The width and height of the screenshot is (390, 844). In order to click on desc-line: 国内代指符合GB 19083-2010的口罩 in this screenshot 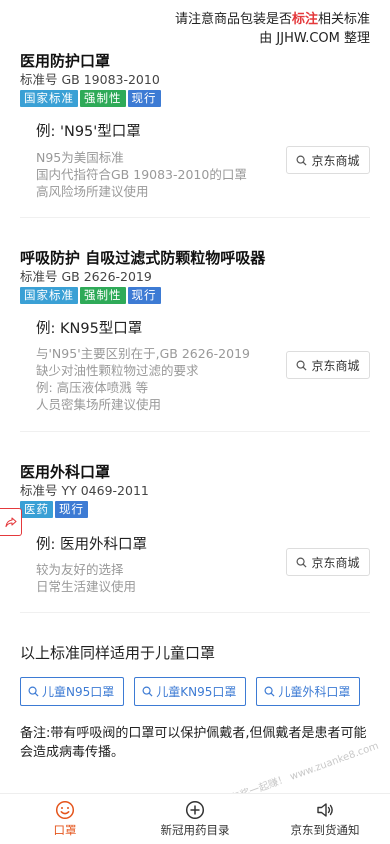, I will do `click(141, 174)`.